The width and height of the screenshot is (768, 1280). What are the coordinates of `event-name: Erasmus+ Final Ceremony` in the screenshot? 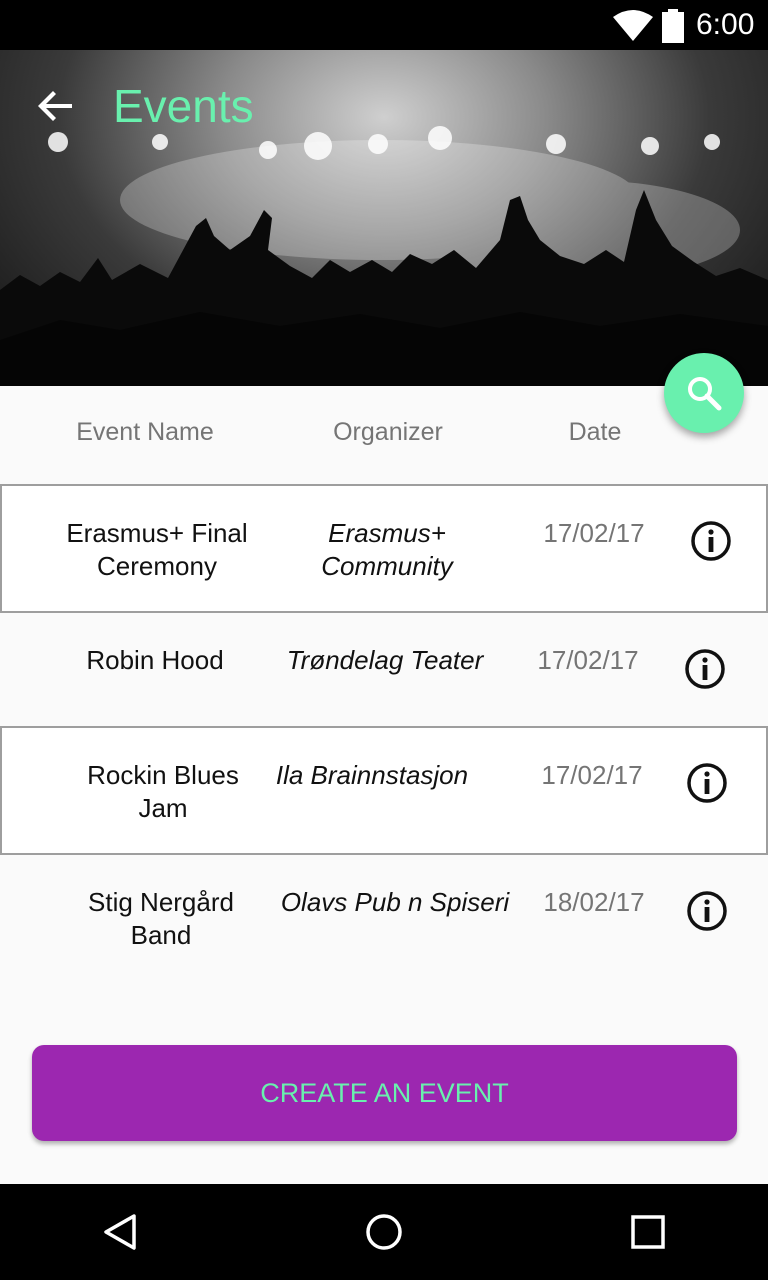 It's located at (157, 549).